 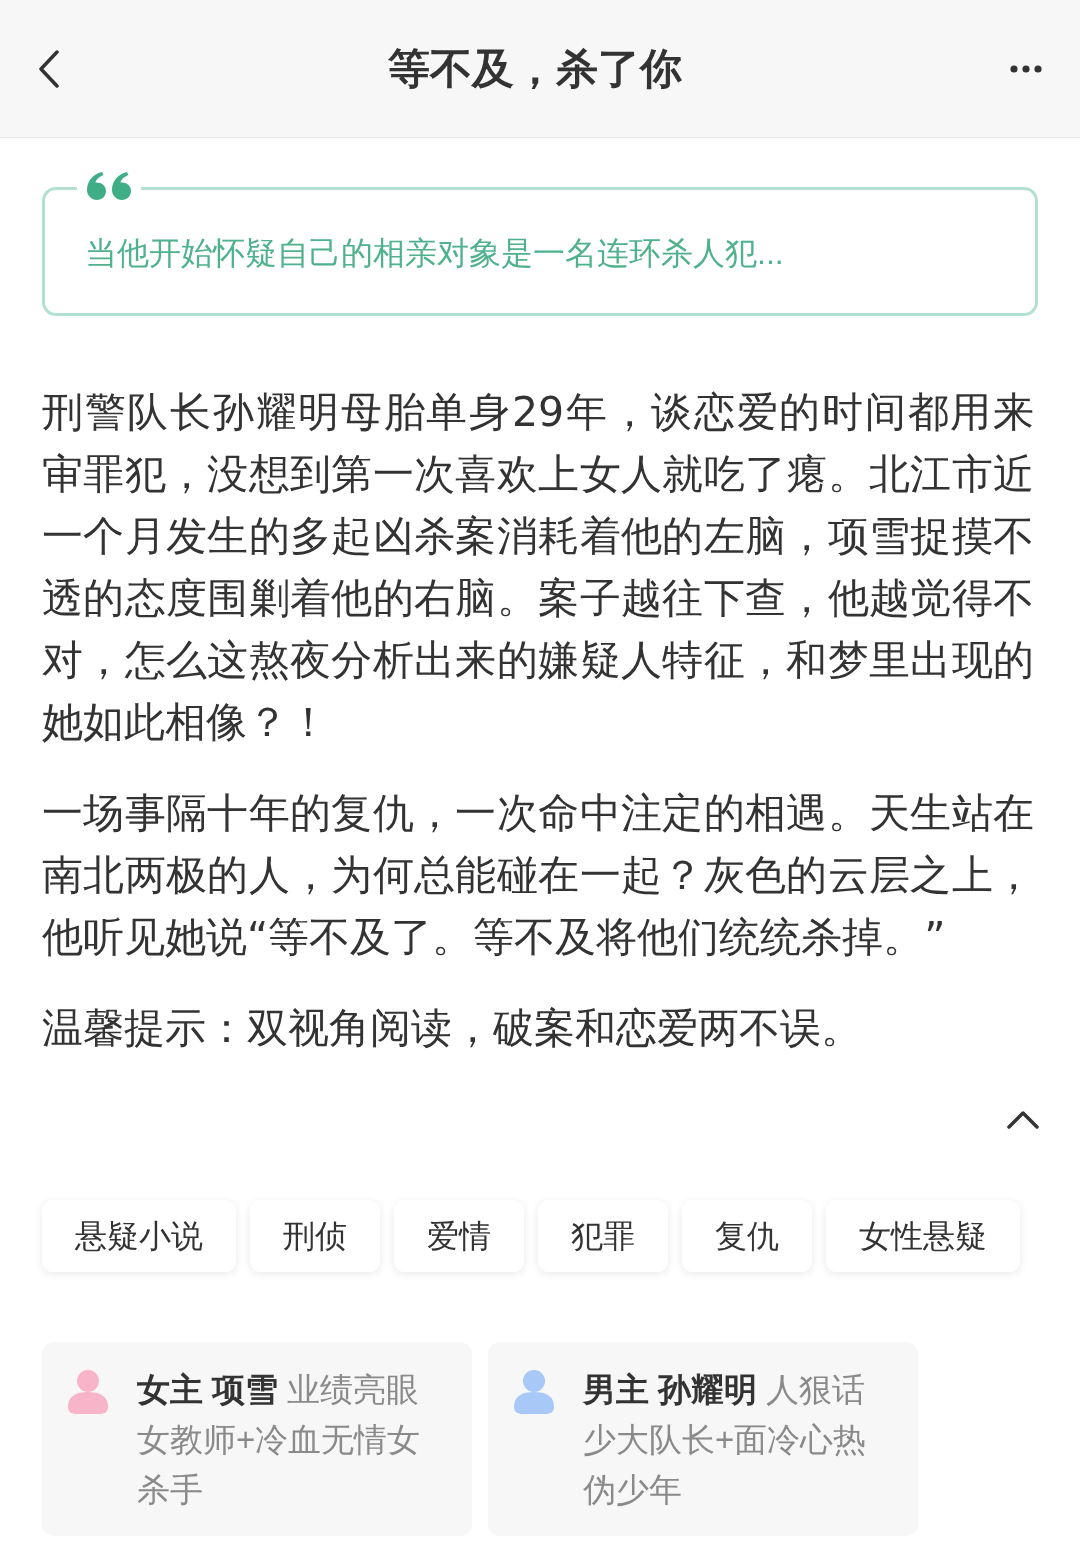 What do you see at coordinates (725, 1440) in the screenshot?
I see `character-intro: 男主 孙耀明 人狠话少大队长+面冷心热伪少年` at bounding box center [725, 1440].